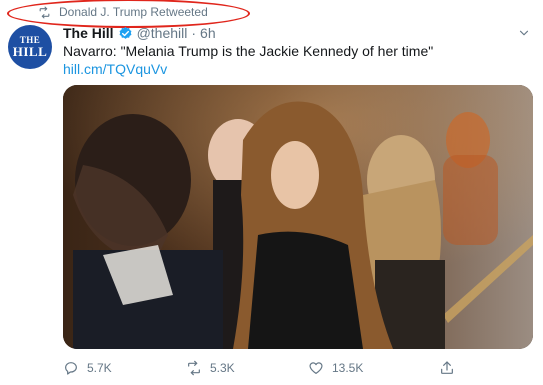 The image size is (543, 385). Describe the element at coordinates (524, 33) in the screenshot. I see `chevron-down-icon` at that location.